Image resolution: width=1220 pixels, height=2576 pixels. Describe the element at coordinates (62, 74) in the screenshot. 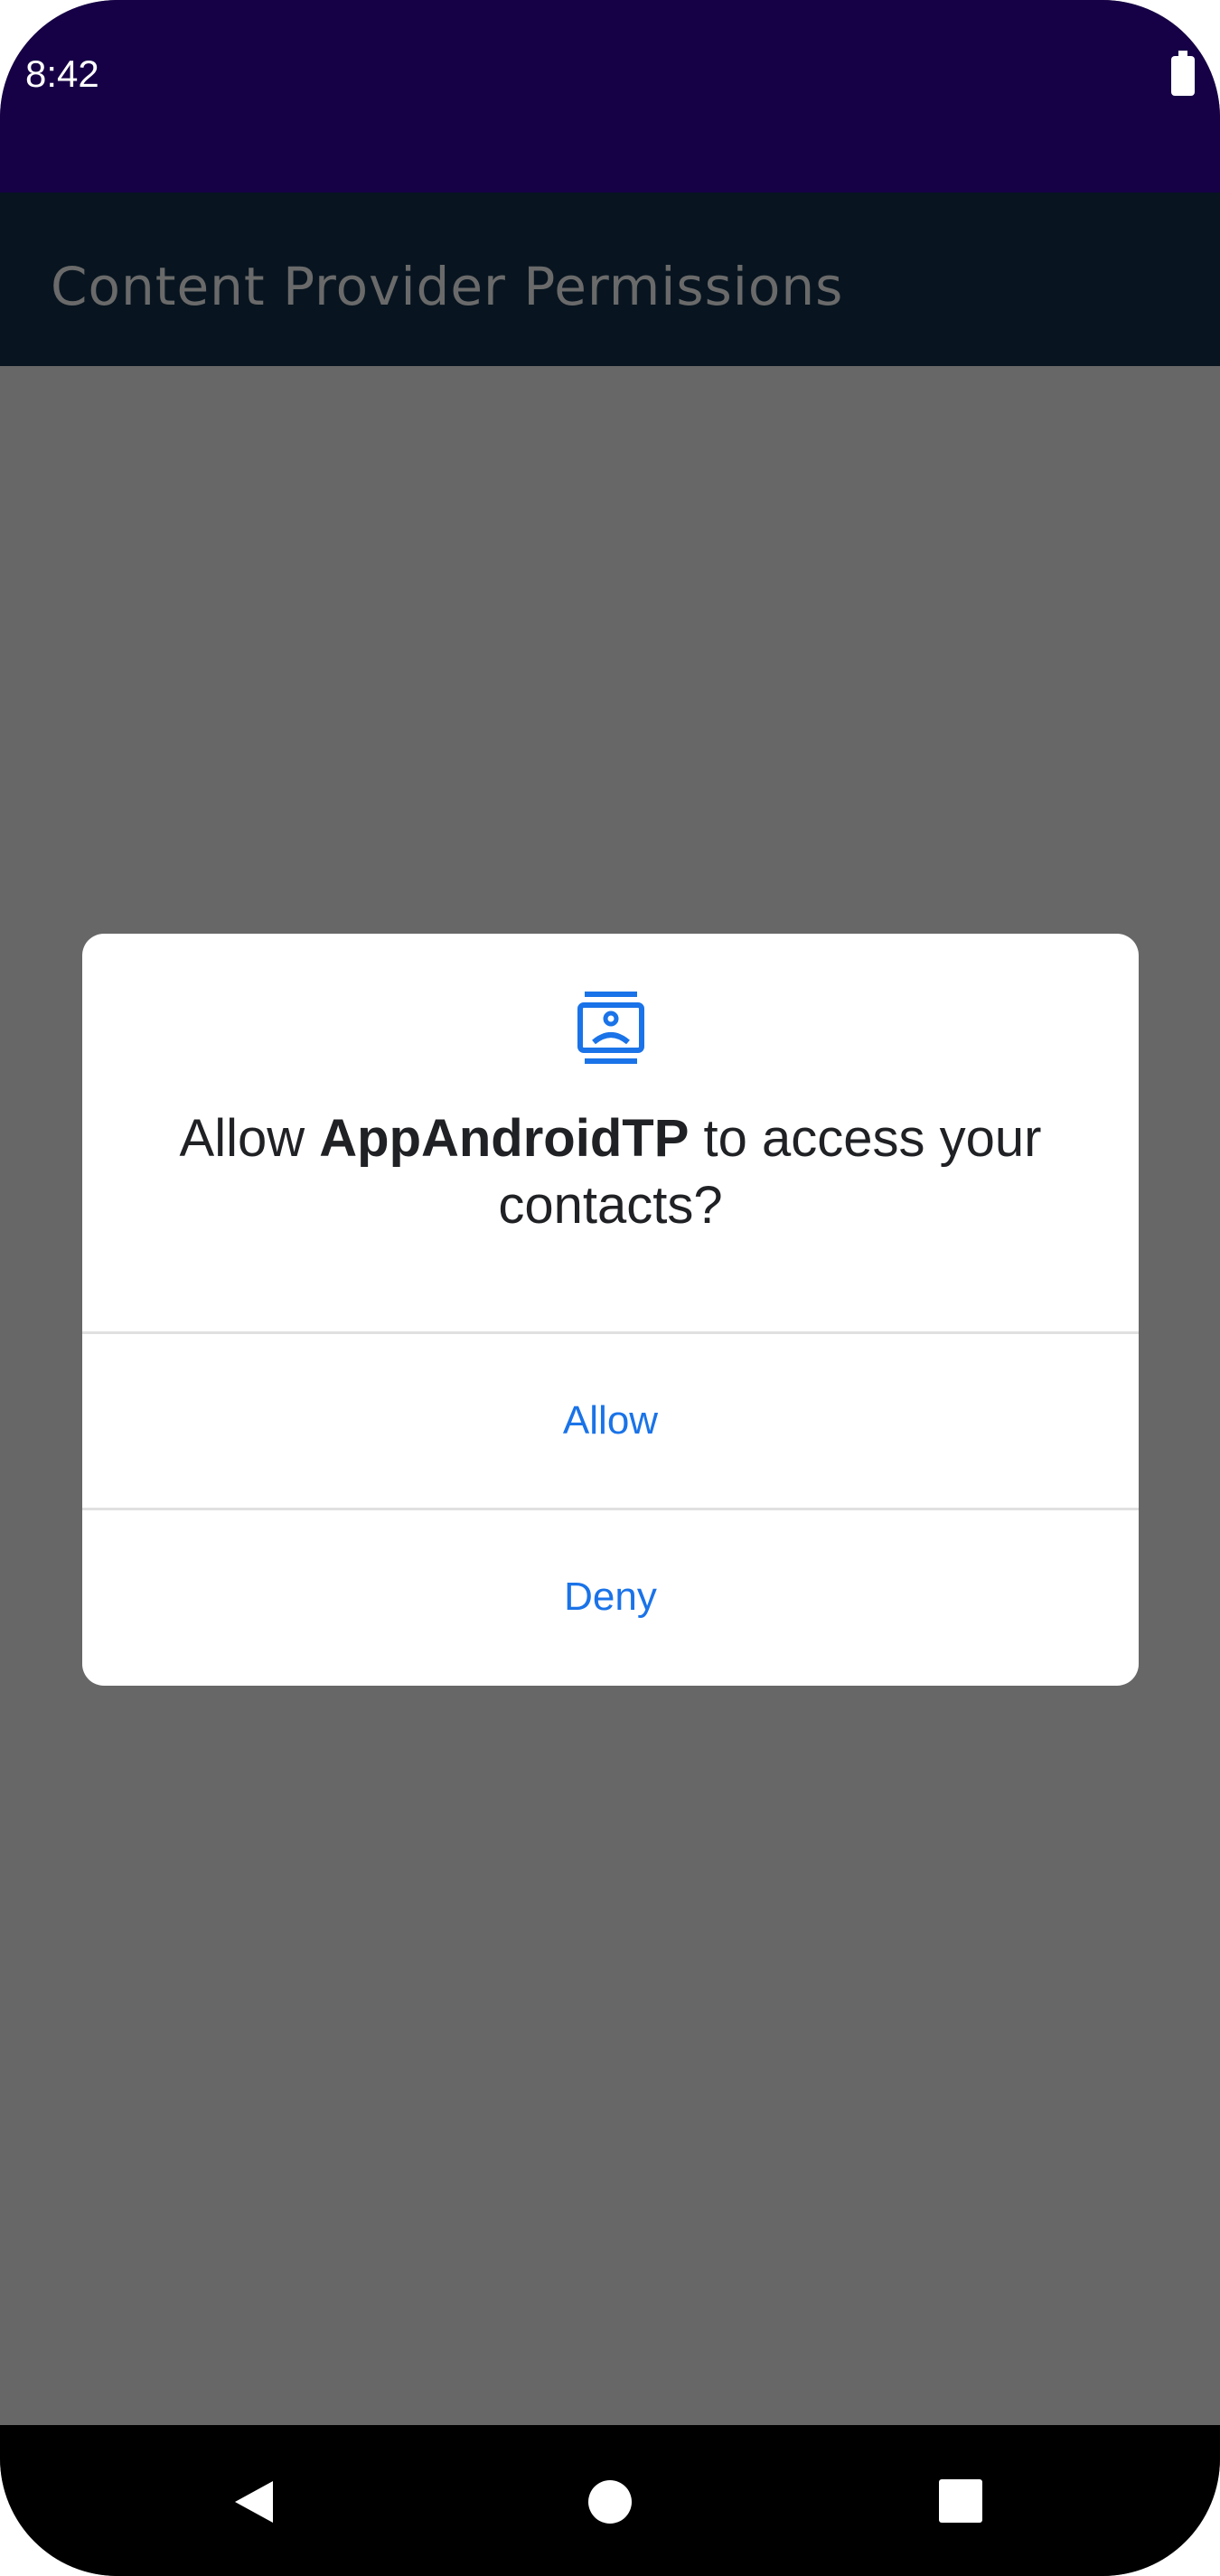

I see `status-time: 8:42` at that location.